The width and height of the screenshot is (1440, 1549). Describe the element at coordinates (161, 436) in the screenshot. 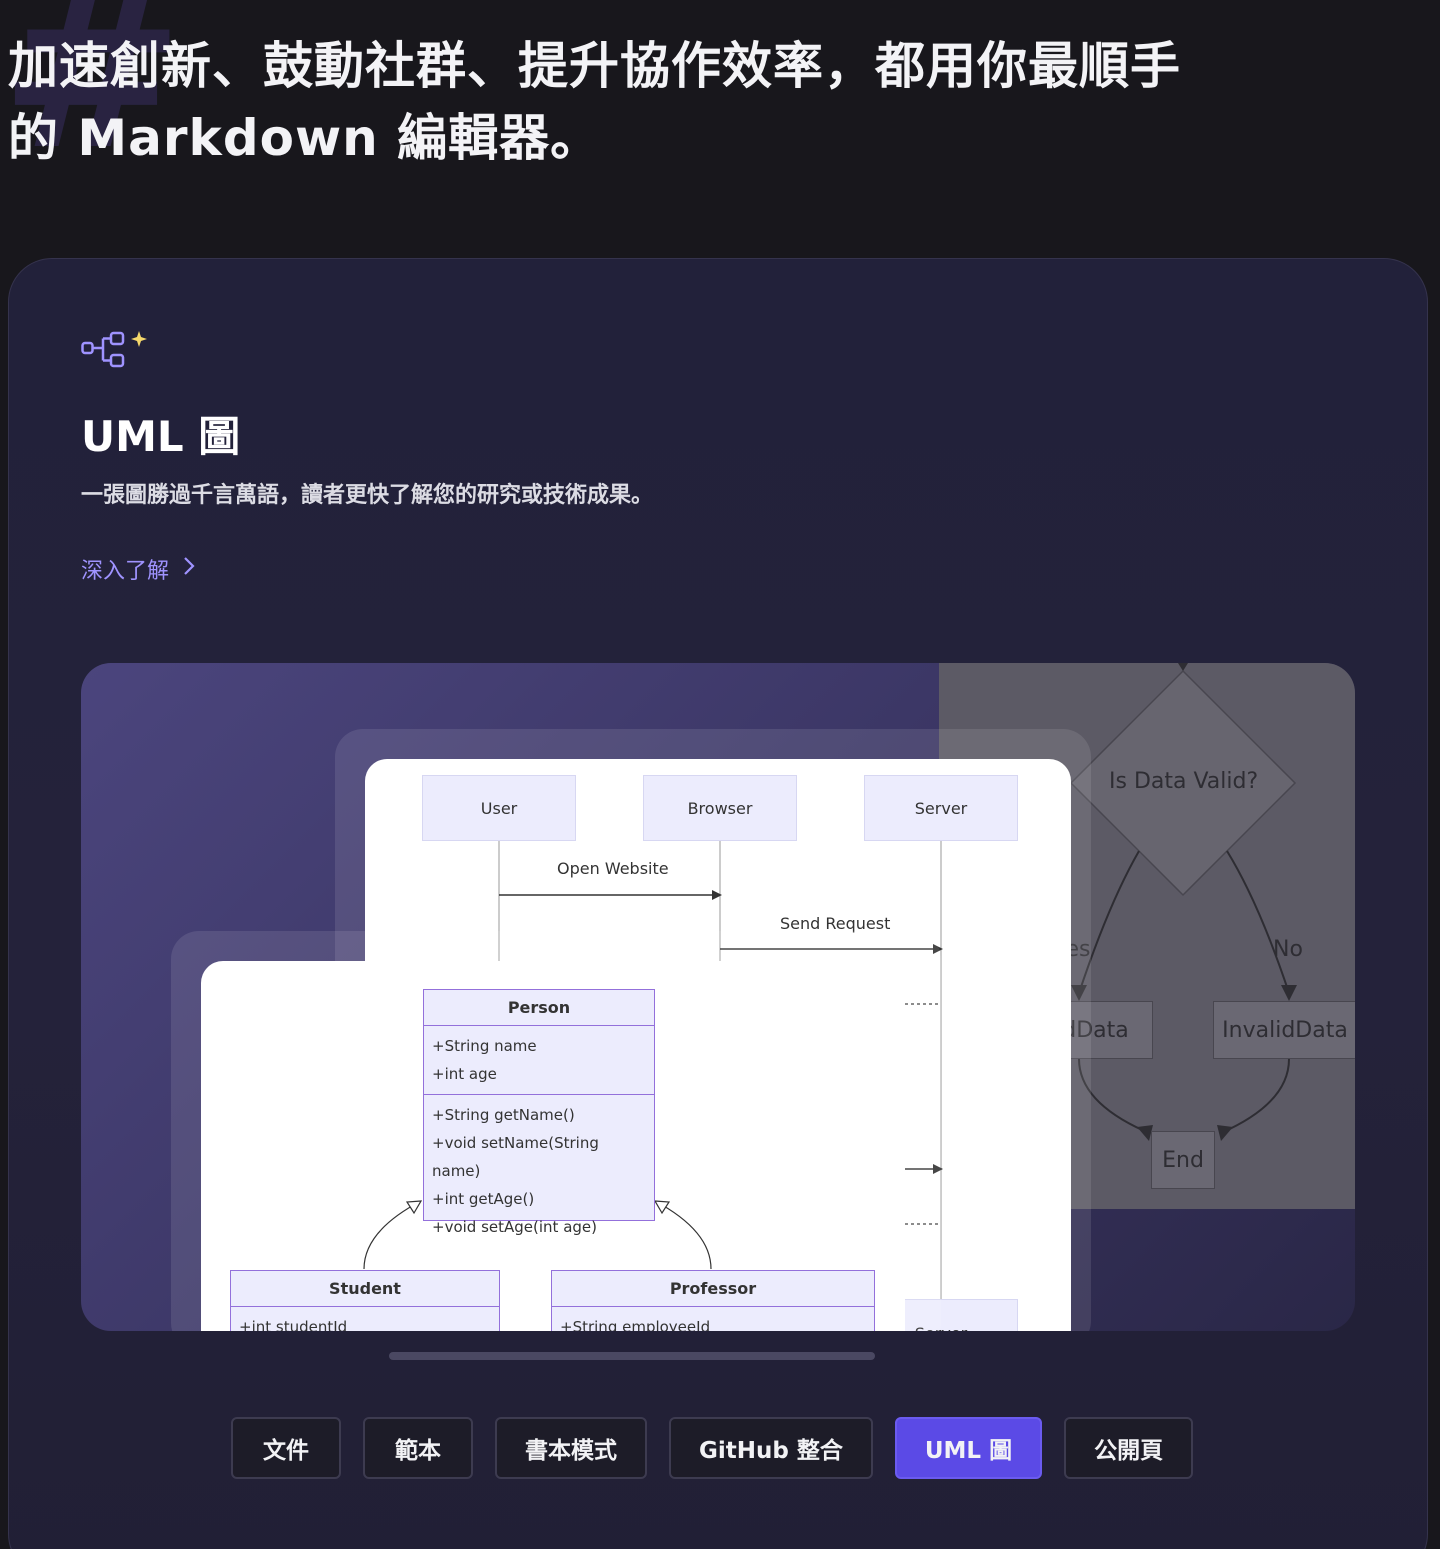

I see `feature-title: UML 圖` at that location.